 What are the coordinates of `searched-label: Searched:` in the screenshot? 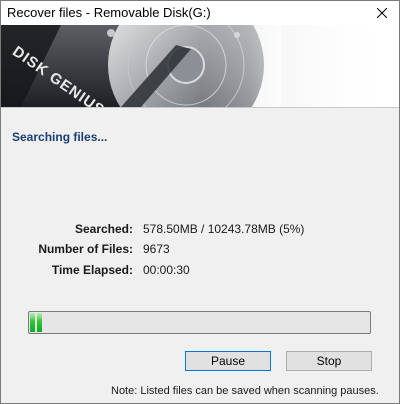 It's located at (103, 229).